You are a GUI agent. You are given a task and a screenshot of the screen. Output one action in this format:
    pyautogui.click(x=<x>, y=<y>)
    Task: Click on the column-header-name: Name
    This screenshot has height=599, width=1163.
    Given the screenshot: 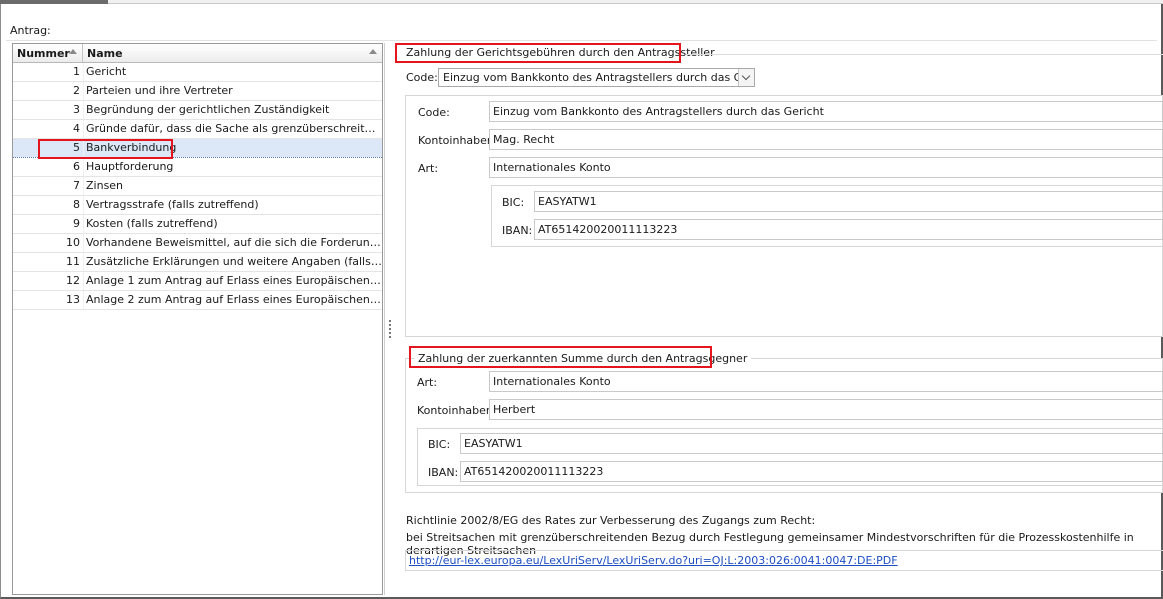 What is the action you would take?
    pyautogui.click(x=232, y=53)
    